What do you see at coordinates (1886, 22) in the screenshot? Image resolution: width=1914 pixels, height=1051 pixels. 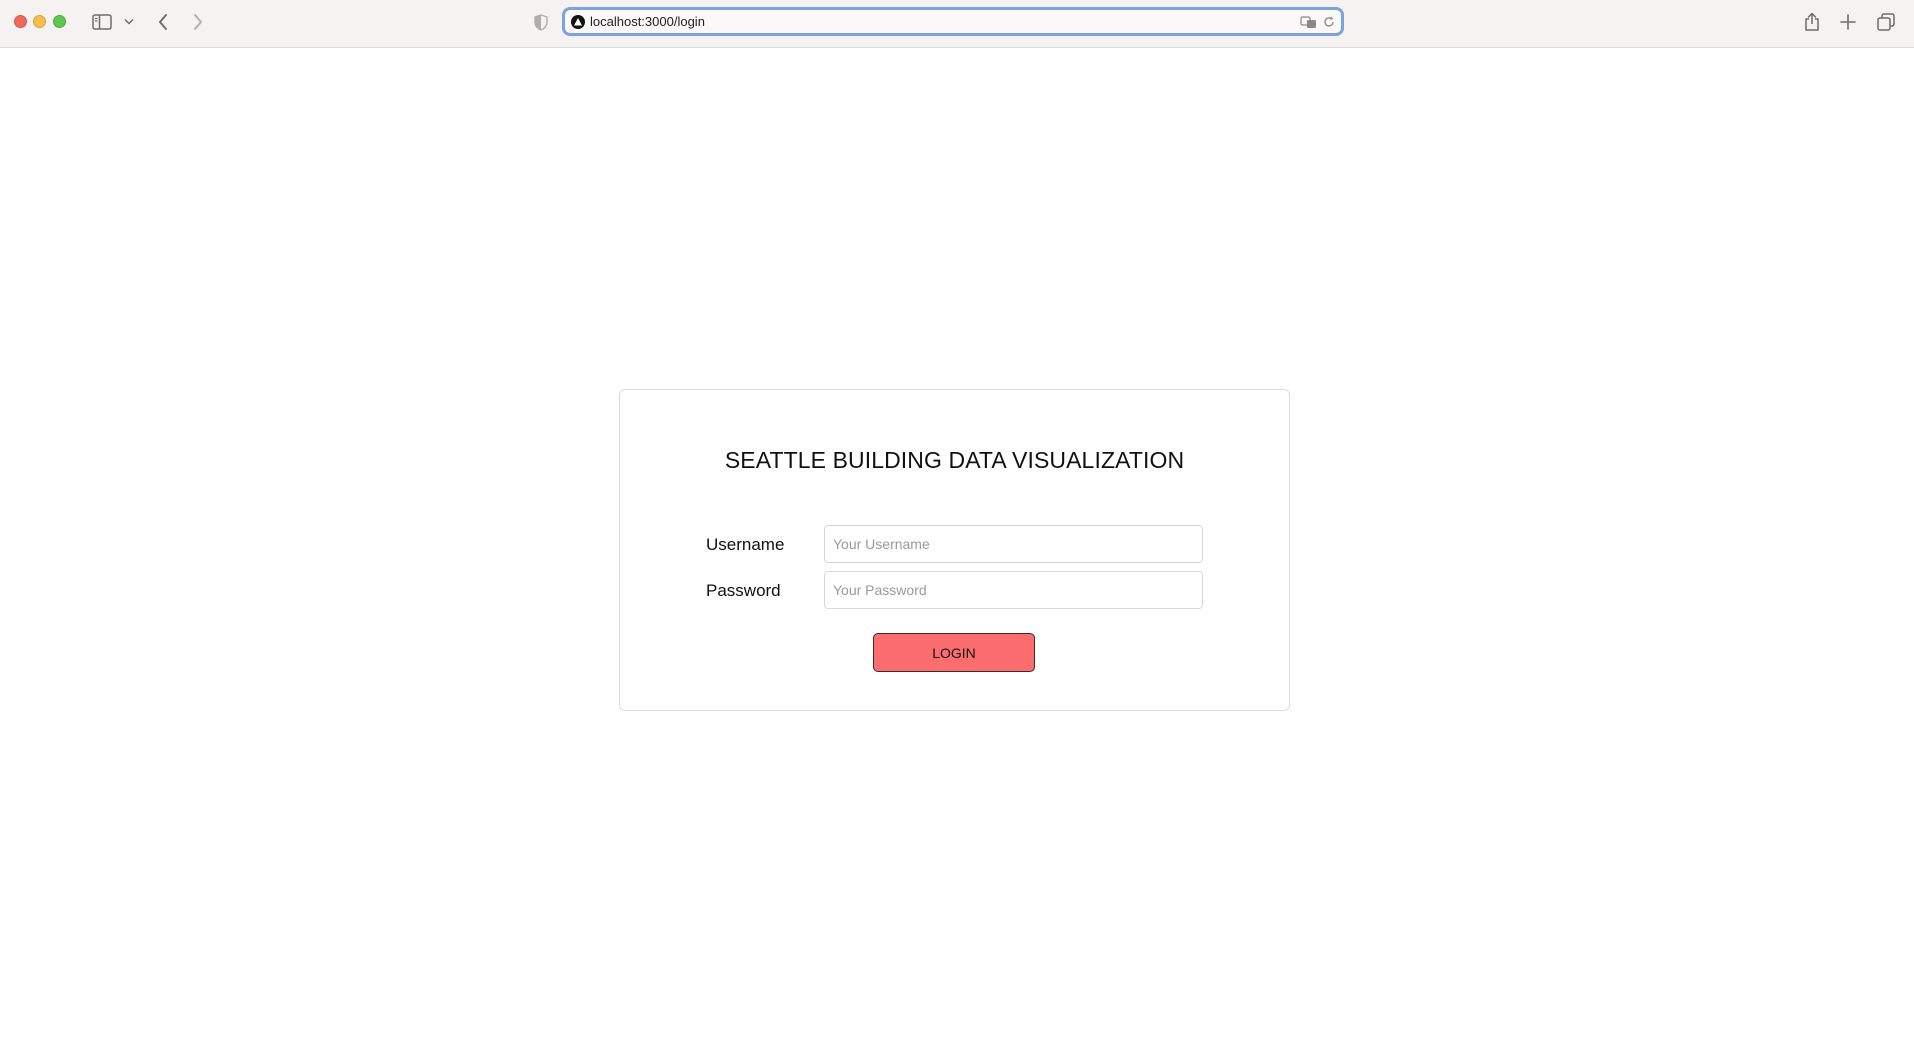 I see `tabs-overview-icon` at bounding box center [1886, 22].